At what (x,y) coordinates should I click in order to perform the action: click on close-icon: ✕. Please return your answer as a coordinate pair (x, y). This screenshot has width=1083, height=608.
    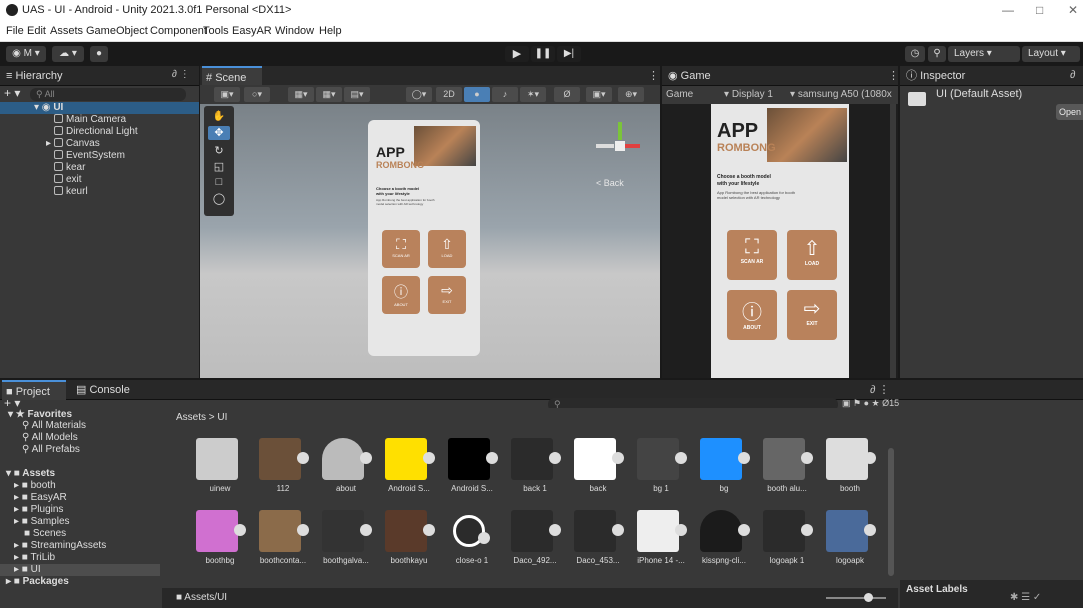
    Looking at the image, I should click on (1073, 10).